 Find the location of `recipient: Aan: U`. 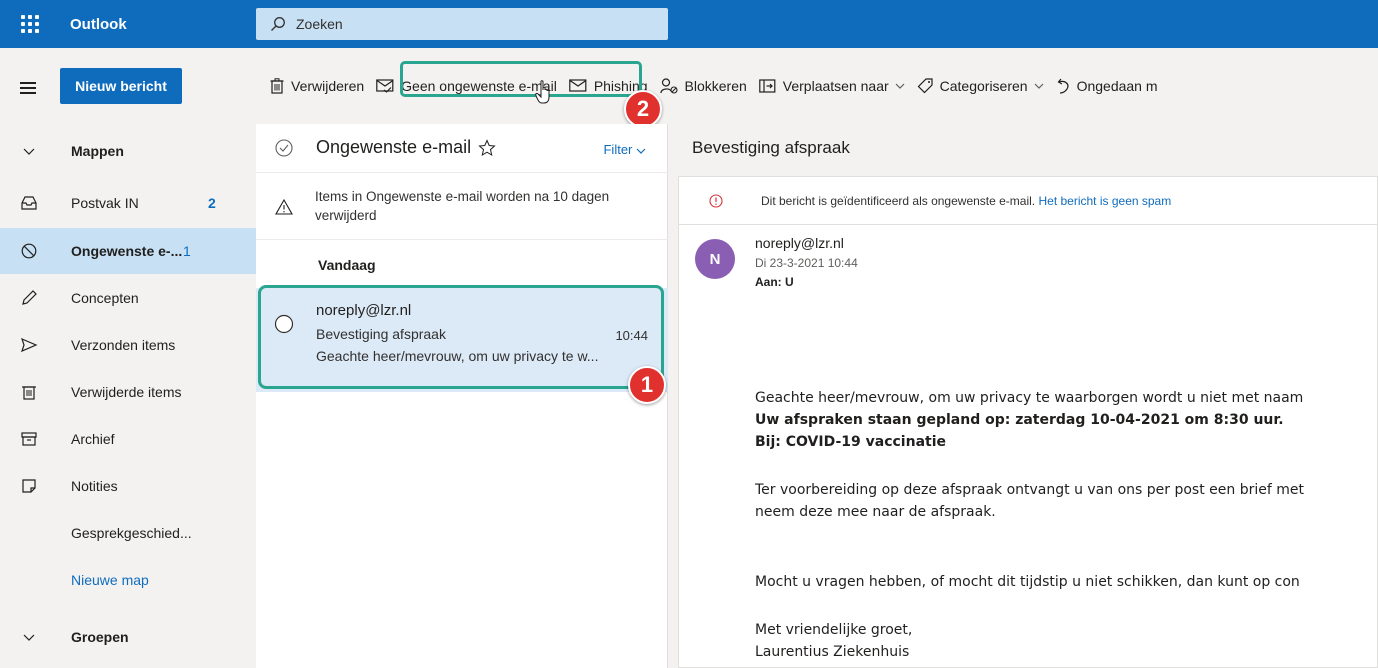

recipient: Aan: U is located at coordinates (774, 282).